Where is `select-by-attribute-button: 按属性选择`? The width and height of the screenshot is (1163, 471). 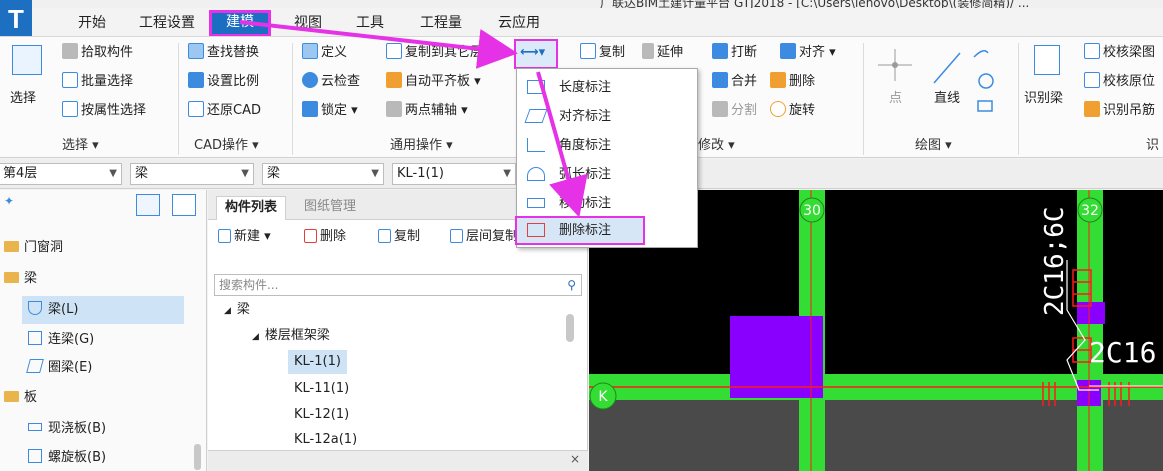
select-by-attribute-button: 按属性选择 is located at coordinates (104, 111).